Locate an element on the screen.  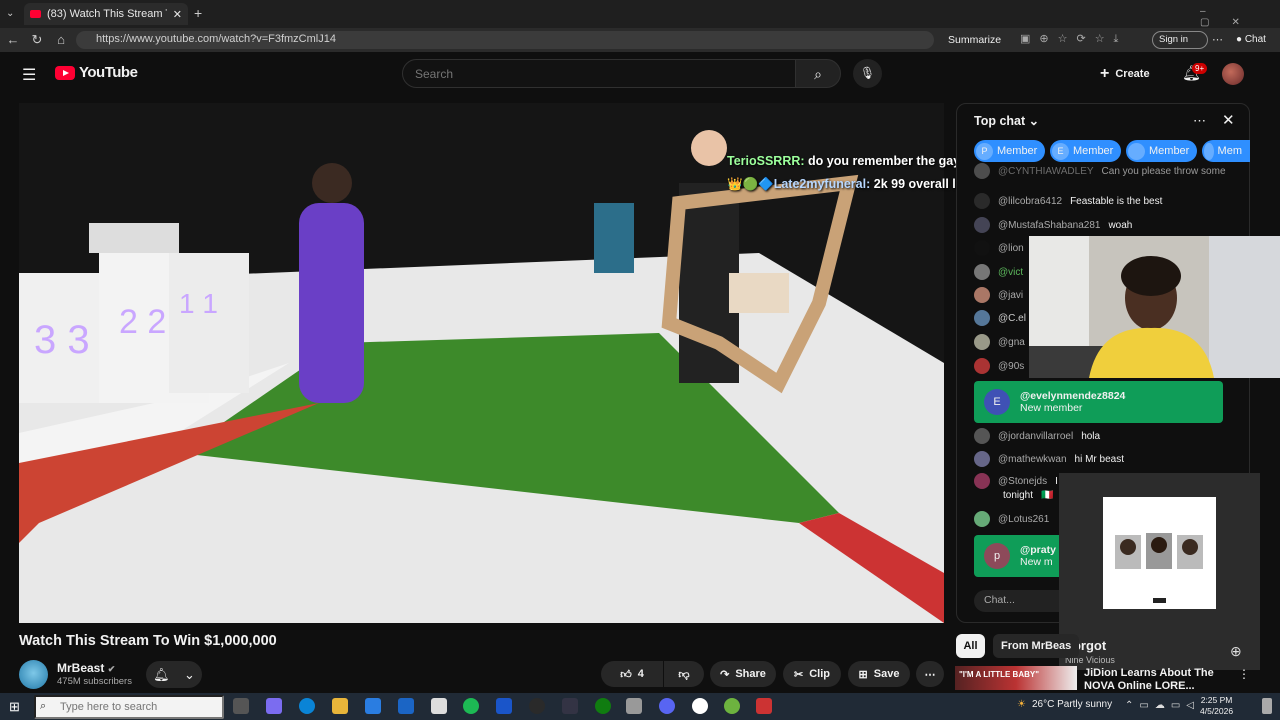
new-tab-icon: + is located at coordinates (198, 13).